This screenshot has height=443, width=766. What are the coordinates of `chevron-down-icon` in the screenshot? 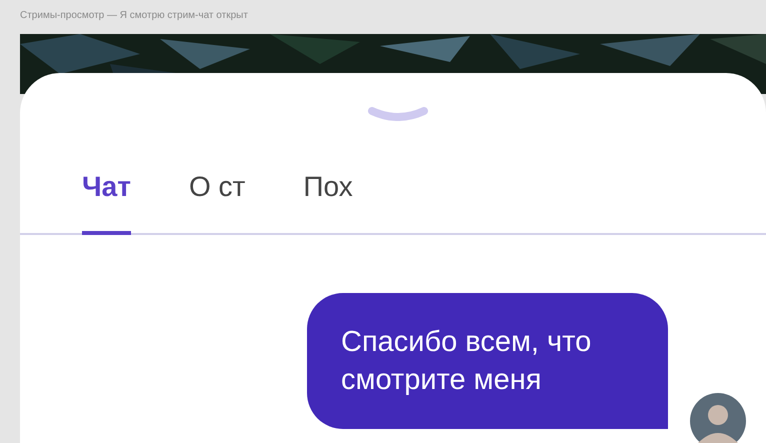 It's located at (398, 114).